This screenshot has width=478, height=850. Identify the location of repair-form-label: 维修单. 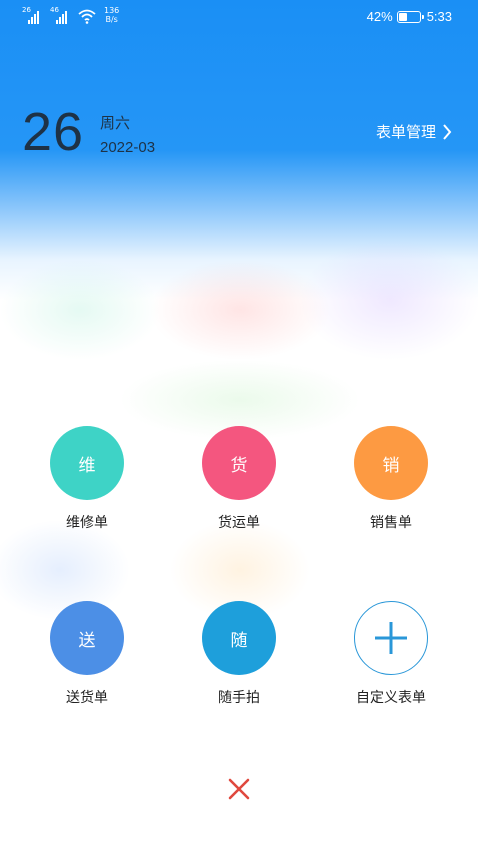
(87, 523).